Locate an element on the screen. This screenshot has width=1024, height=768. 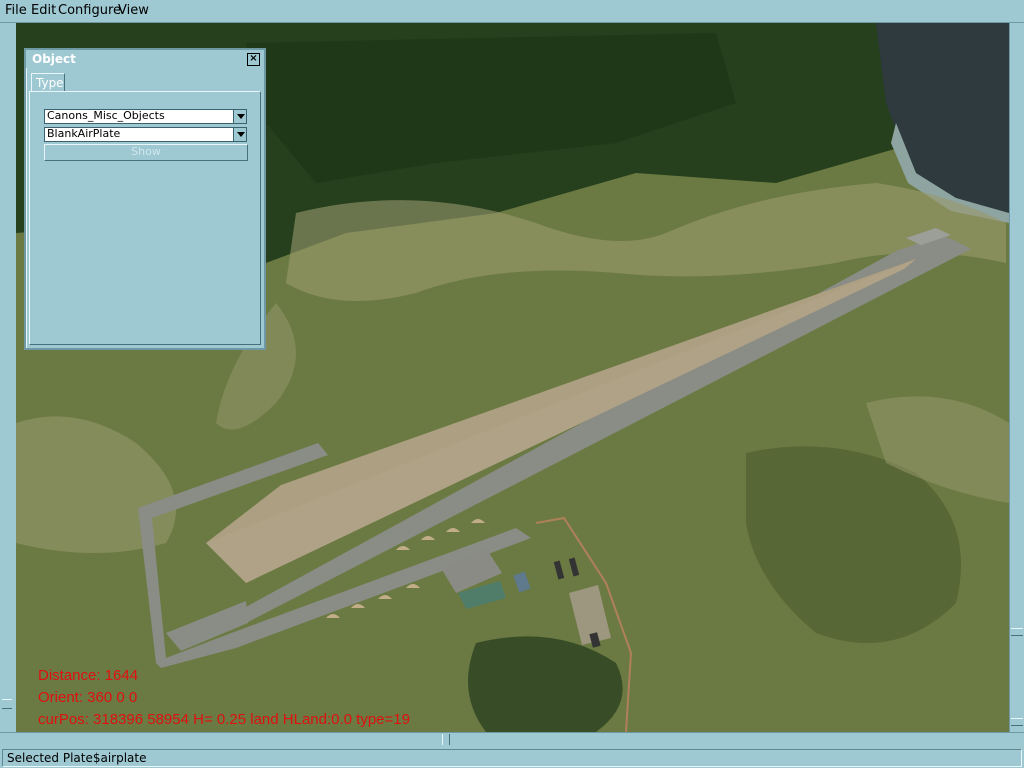
tab-type: Type is located at coordinates (48, 82).